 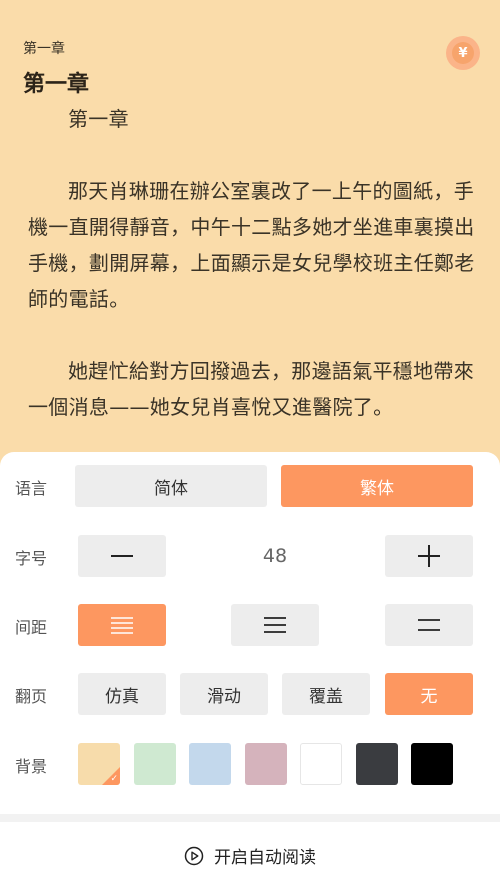 What do you see at coordinates (122, 694) in the screenshot?
I see `page-turn-simulation-button: 仿真` at bounding box center [122, 694].